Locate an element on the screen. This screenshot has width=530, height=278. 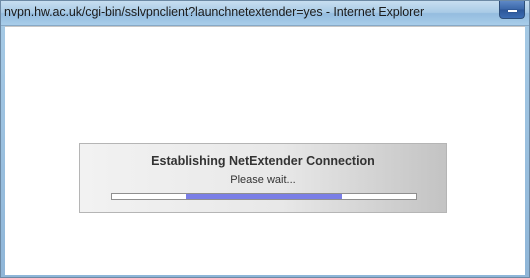
progress-fill is located at coordinates (264, 196).